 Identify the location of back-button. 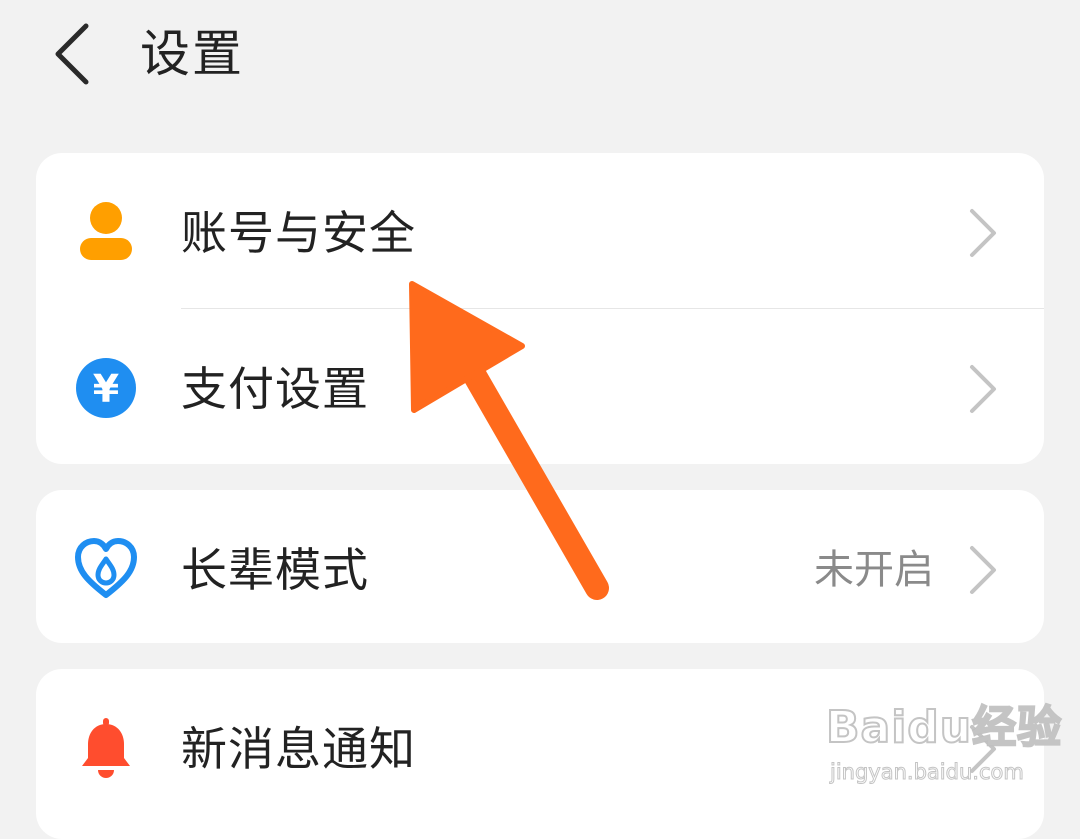
(75, 55).